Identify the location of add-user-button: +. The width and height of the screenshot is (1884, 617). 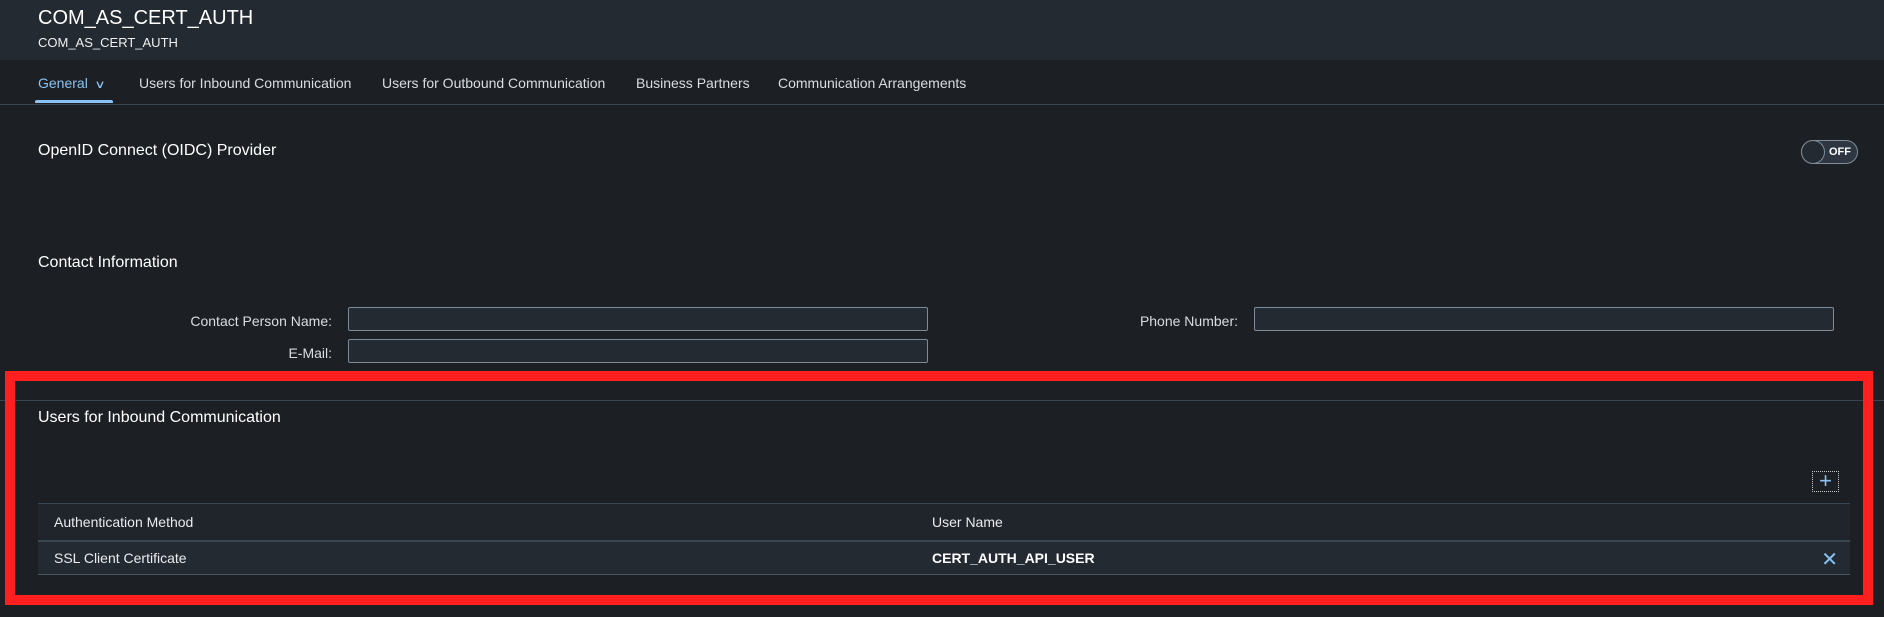
(1825, 480).